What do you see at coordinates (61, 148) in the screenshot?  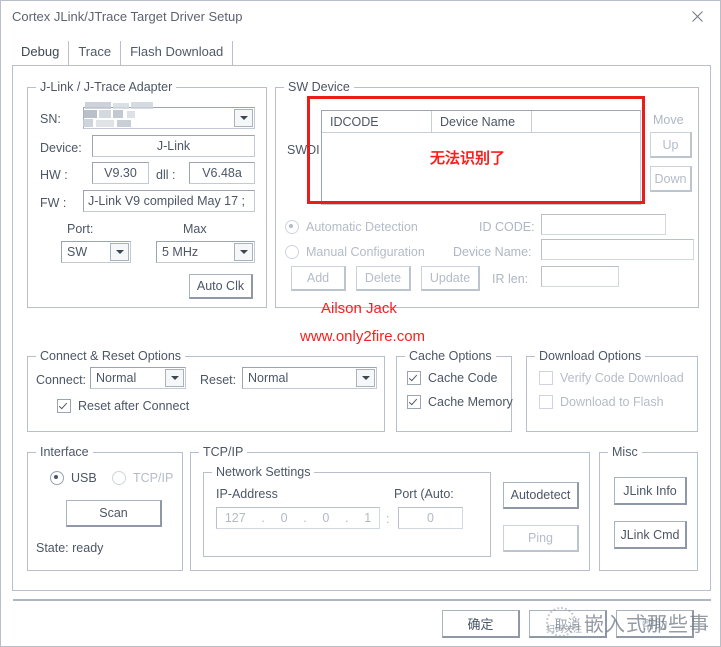 I see `device-label: Device:` at bounding box center [61, 148].